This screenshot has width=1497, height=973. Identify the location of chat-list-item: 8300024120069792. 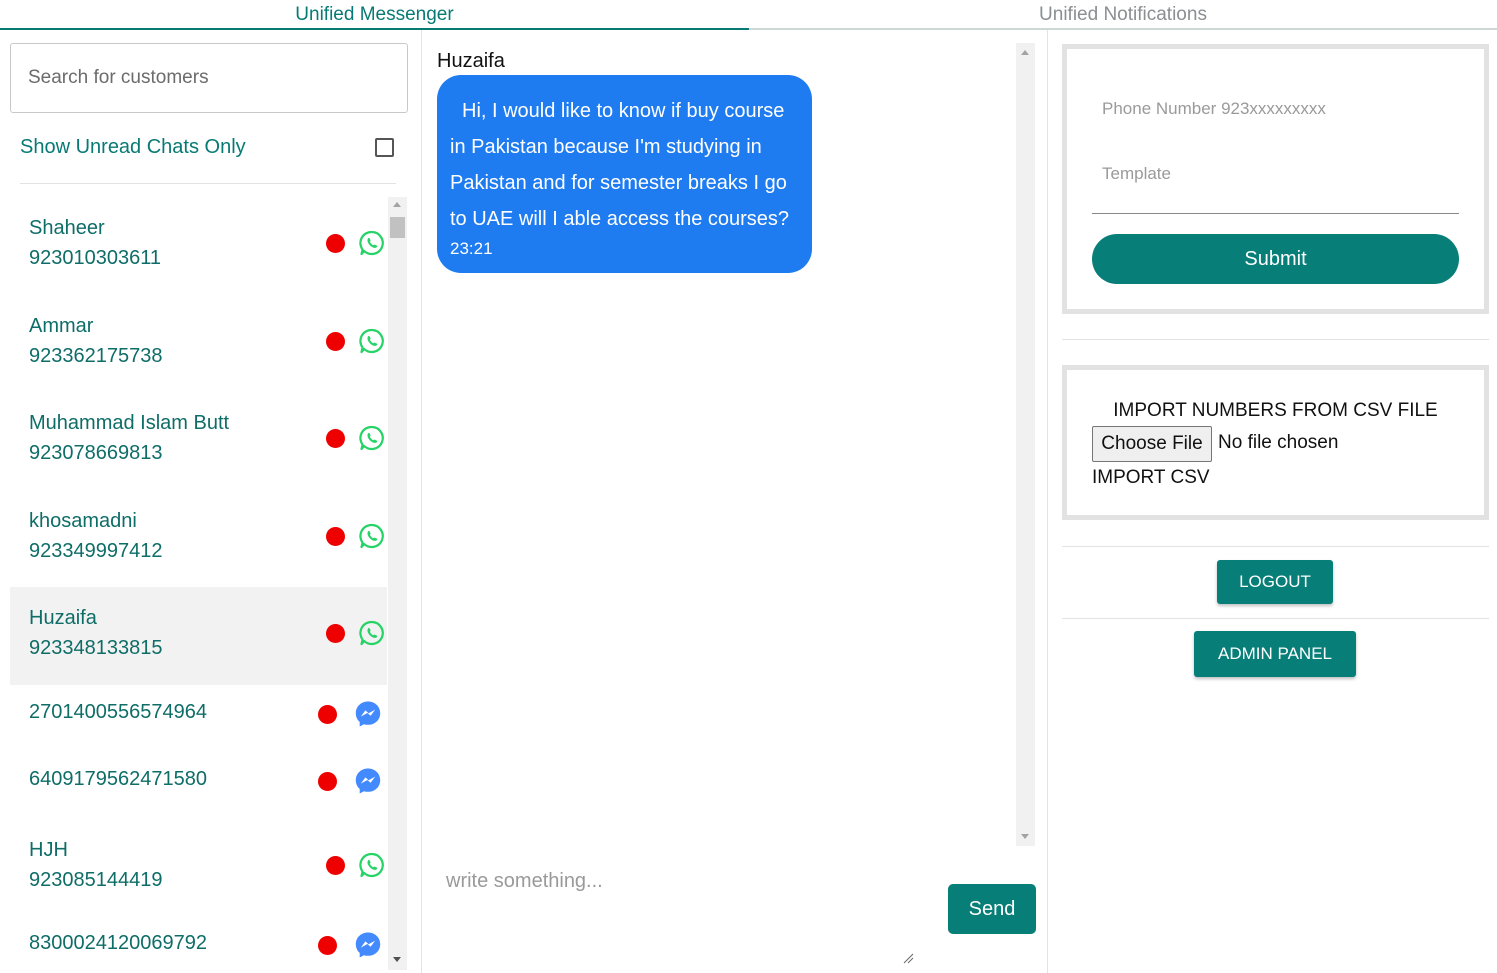
(198, 944).